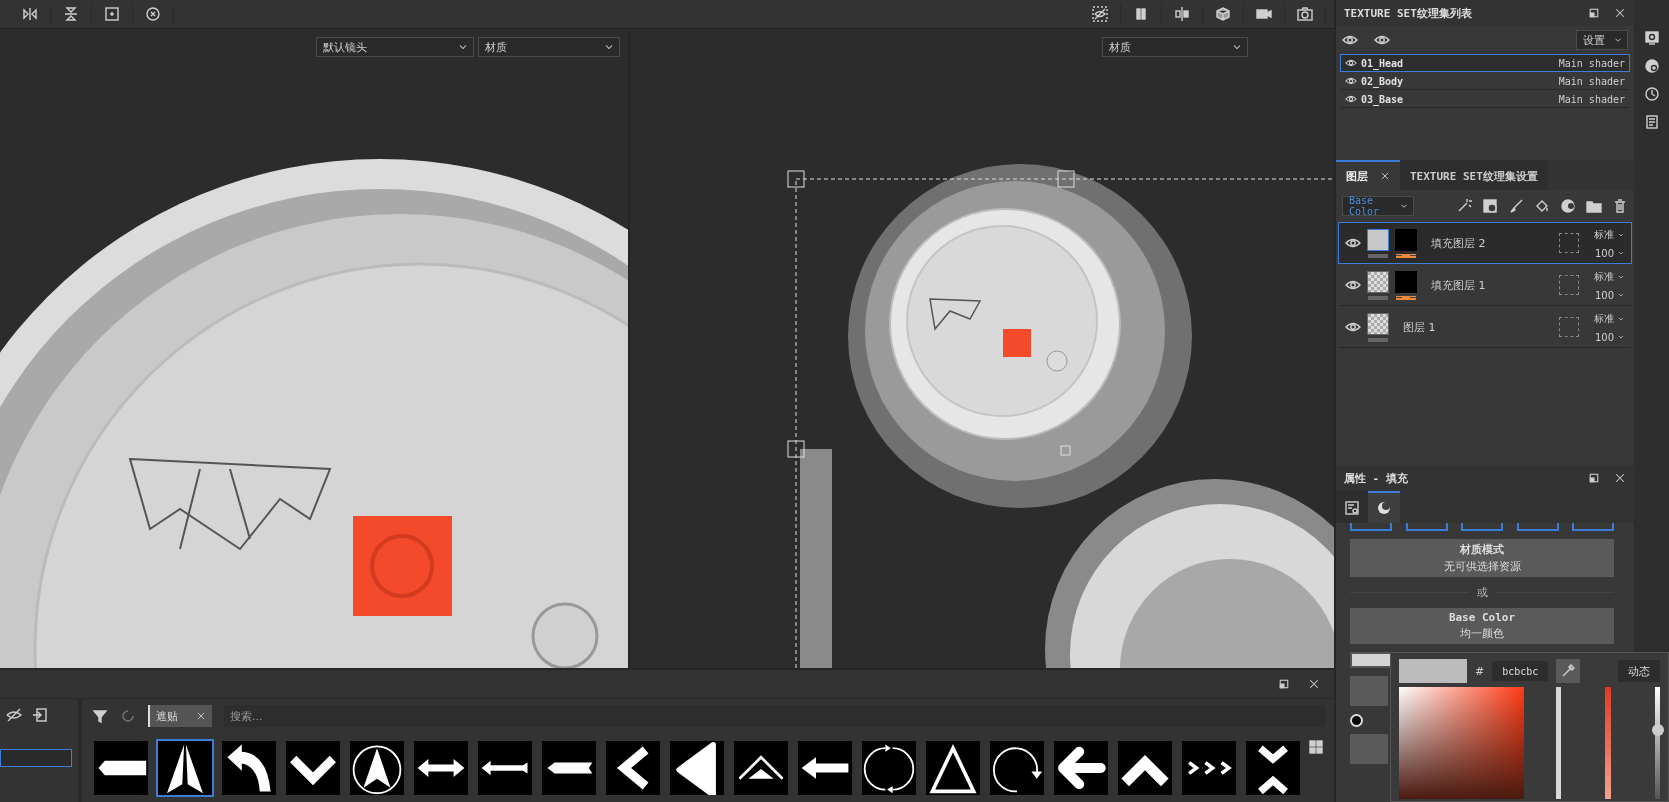 The height and width of the screenshot is (802, 1669). I want to click on channel-dropdown: Base Color, so click(1378, 206).